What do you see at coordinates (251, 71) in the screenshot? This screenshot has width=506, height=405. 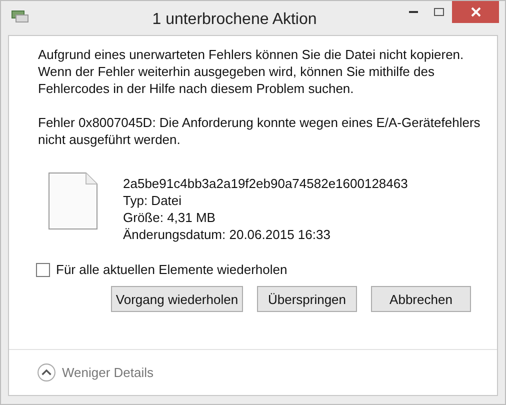 I see `message-text: Aufgrund eines unerwarteten Fehlers können Sie die Datei nicht kopieren. Wenn der Fehler weiterhin ausgegeben wird, können Sie mithilfe des Fehlercodes in der Hilfe nach diesem Problem suchen.` at bounding box center [251, 71].